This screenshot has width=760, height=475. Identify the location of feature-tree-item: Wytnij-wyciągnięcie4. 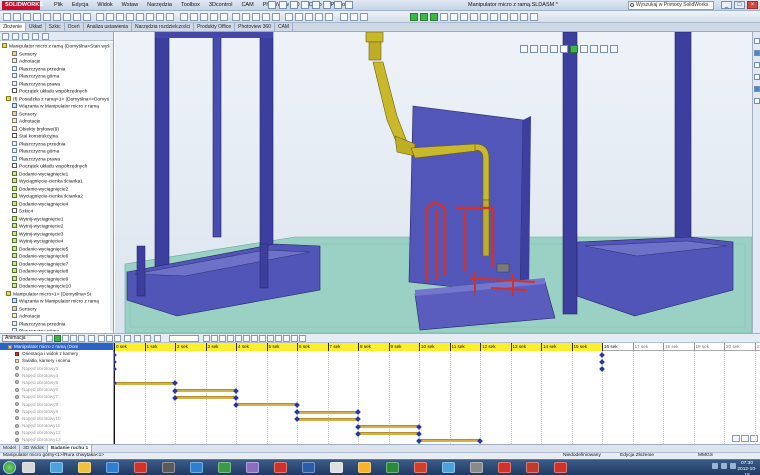
(56, 242).